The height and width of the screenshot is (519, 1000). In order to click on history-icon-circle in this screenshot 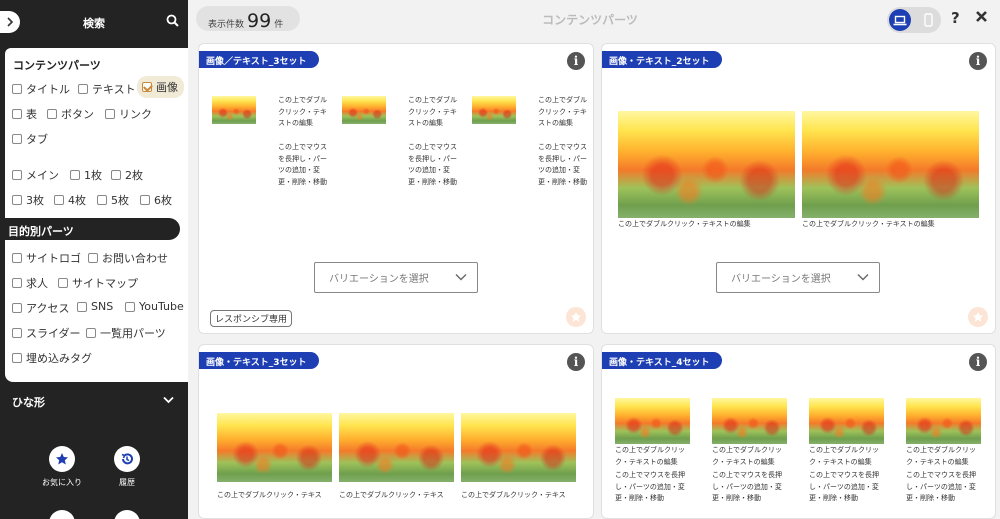, I will do `click(127, 459)`.